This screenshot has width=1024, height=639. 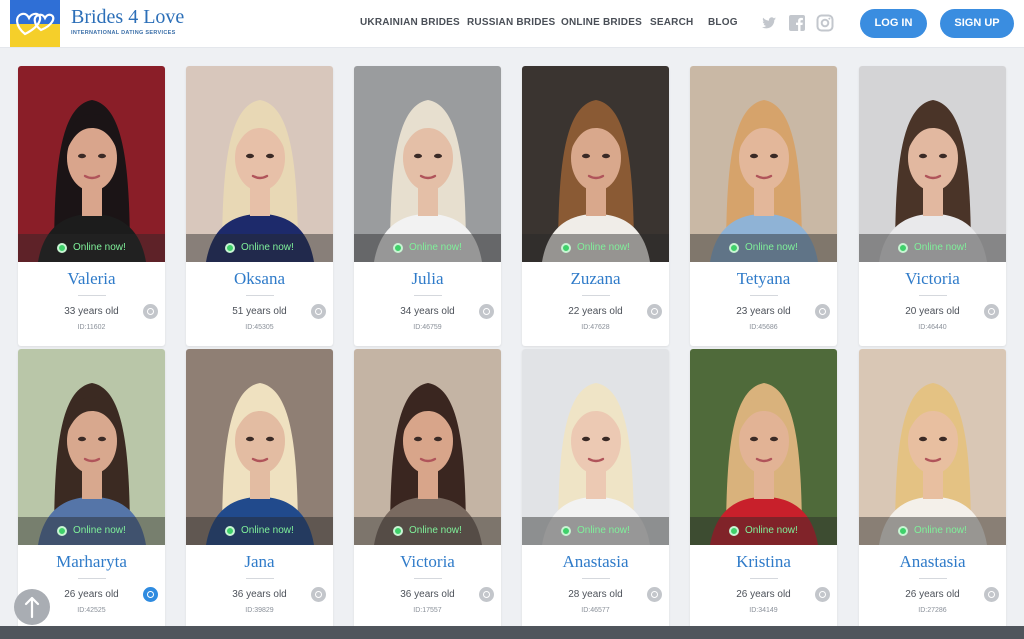 I want to click on brand-tagline: INTERNATIONAL DATING SERVICES, so click(x=123, y=33).